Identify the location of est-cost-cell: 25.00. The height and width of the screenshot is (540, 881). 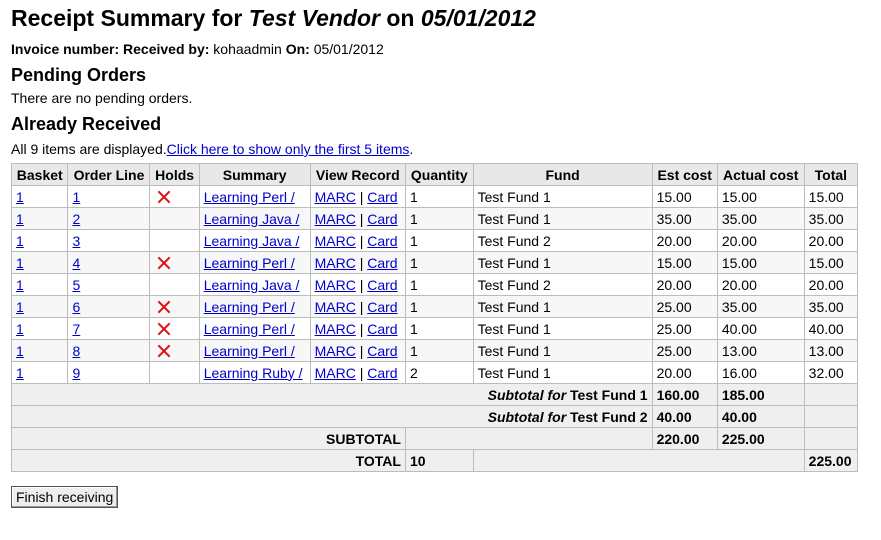
(684, 328).